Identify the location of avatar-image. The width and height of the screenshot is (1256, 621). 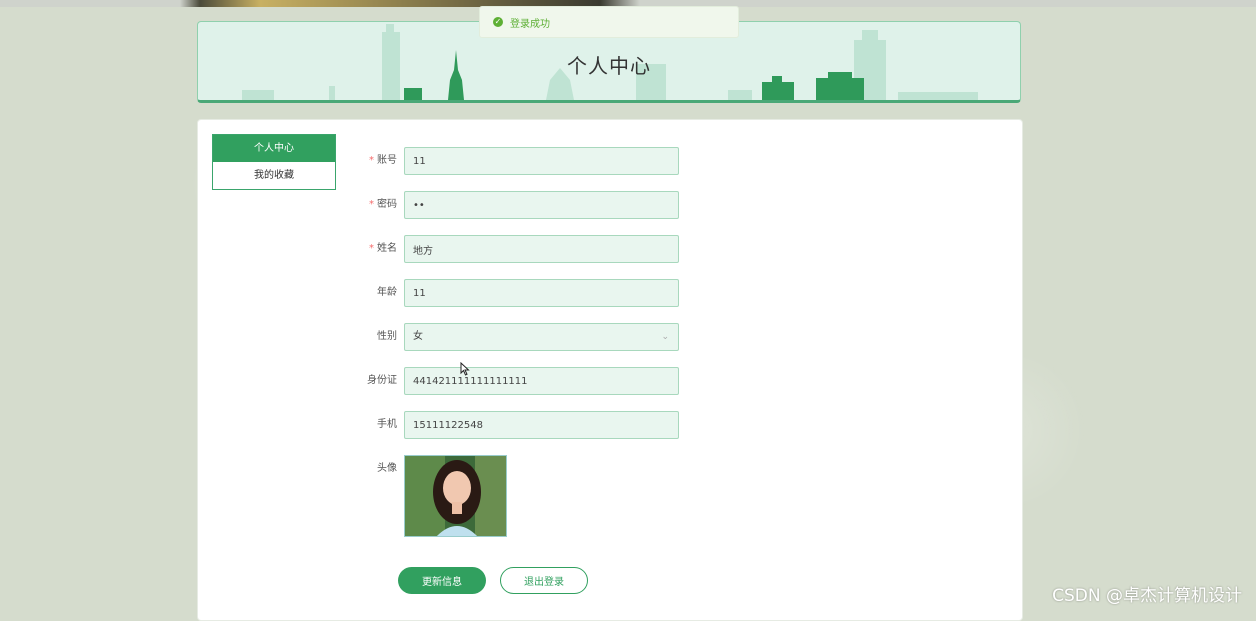
(455, 496).